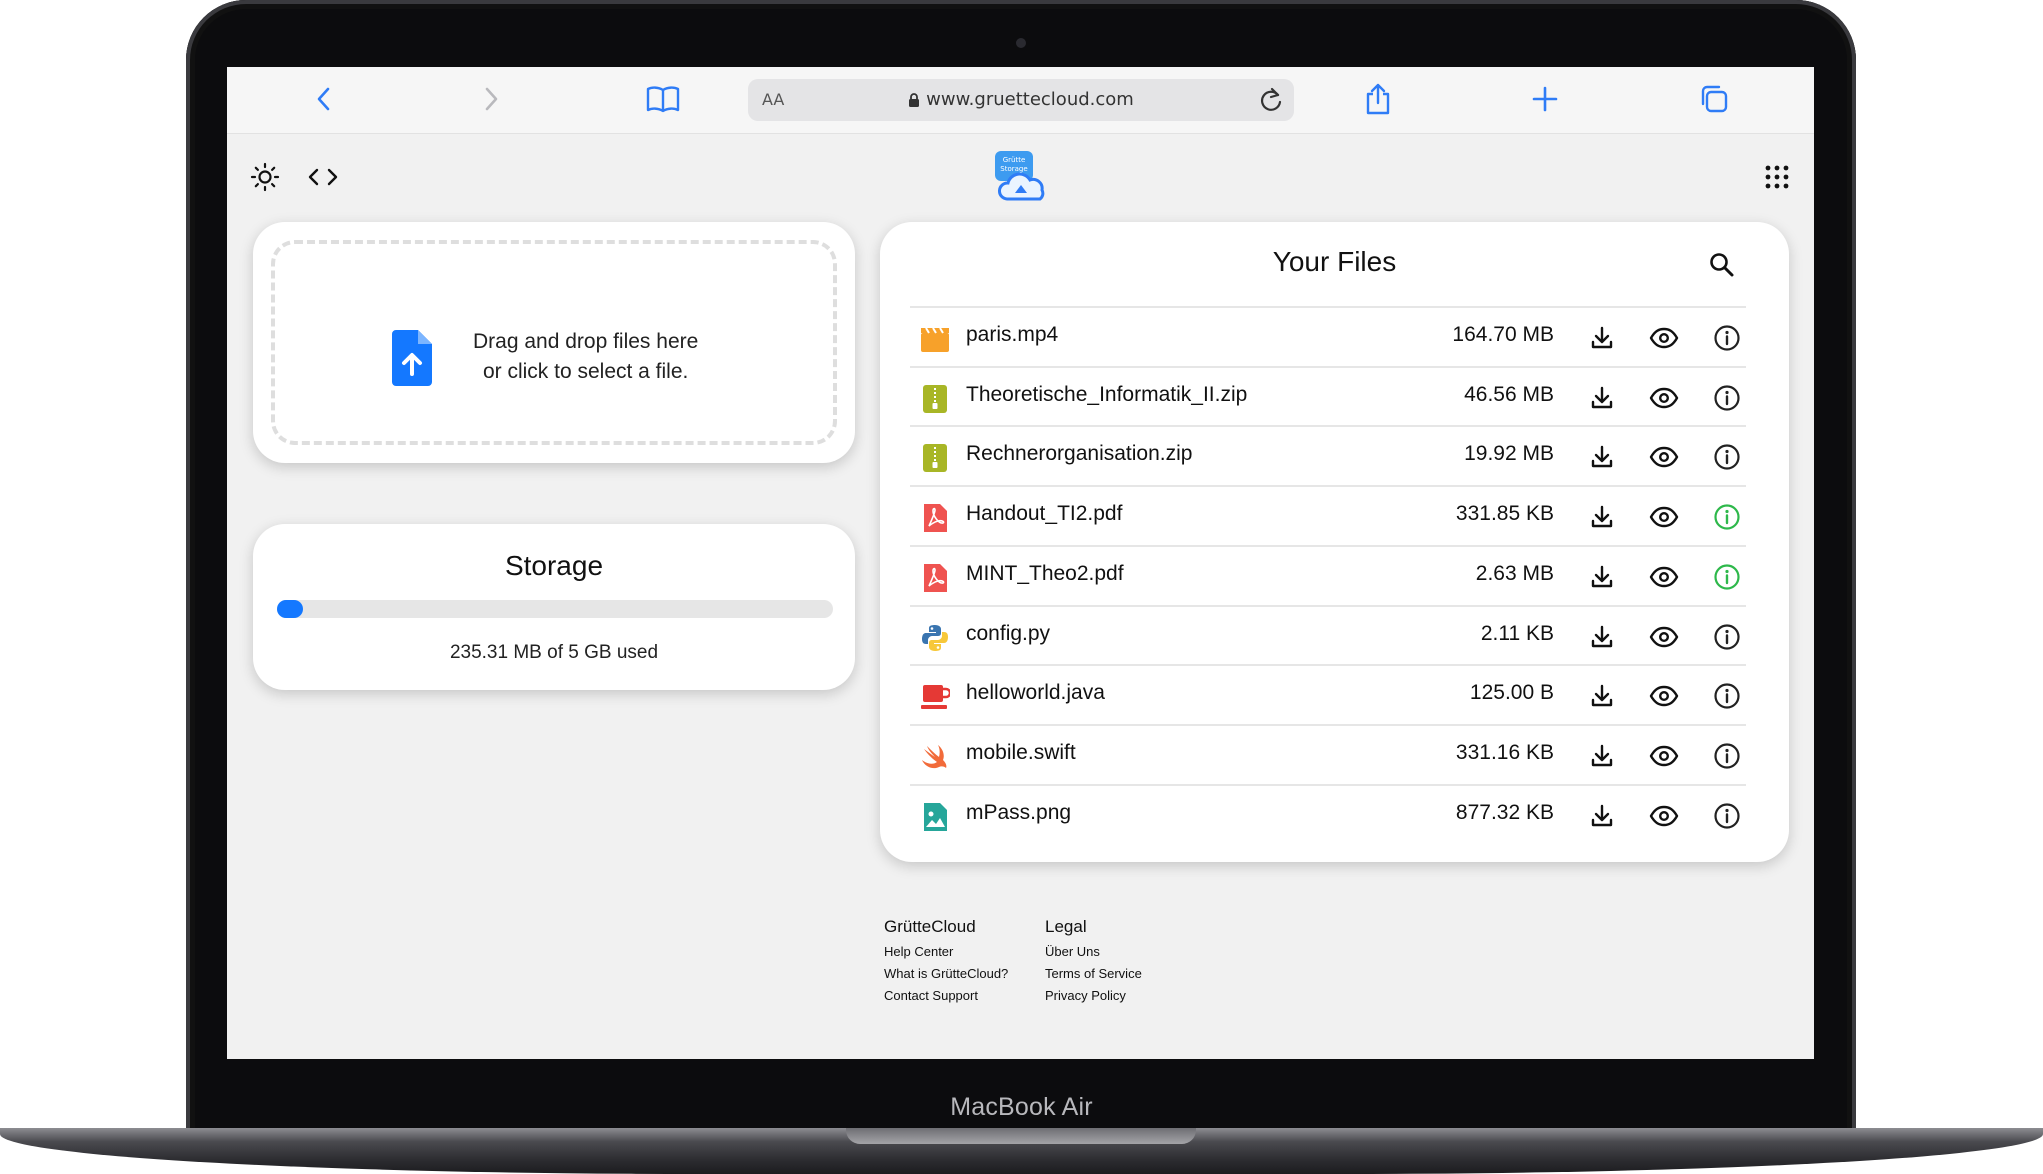 The image size is (2043, 1174). I want to click on file-name: Rechnerorganisation.zip, so click(1079, 454).